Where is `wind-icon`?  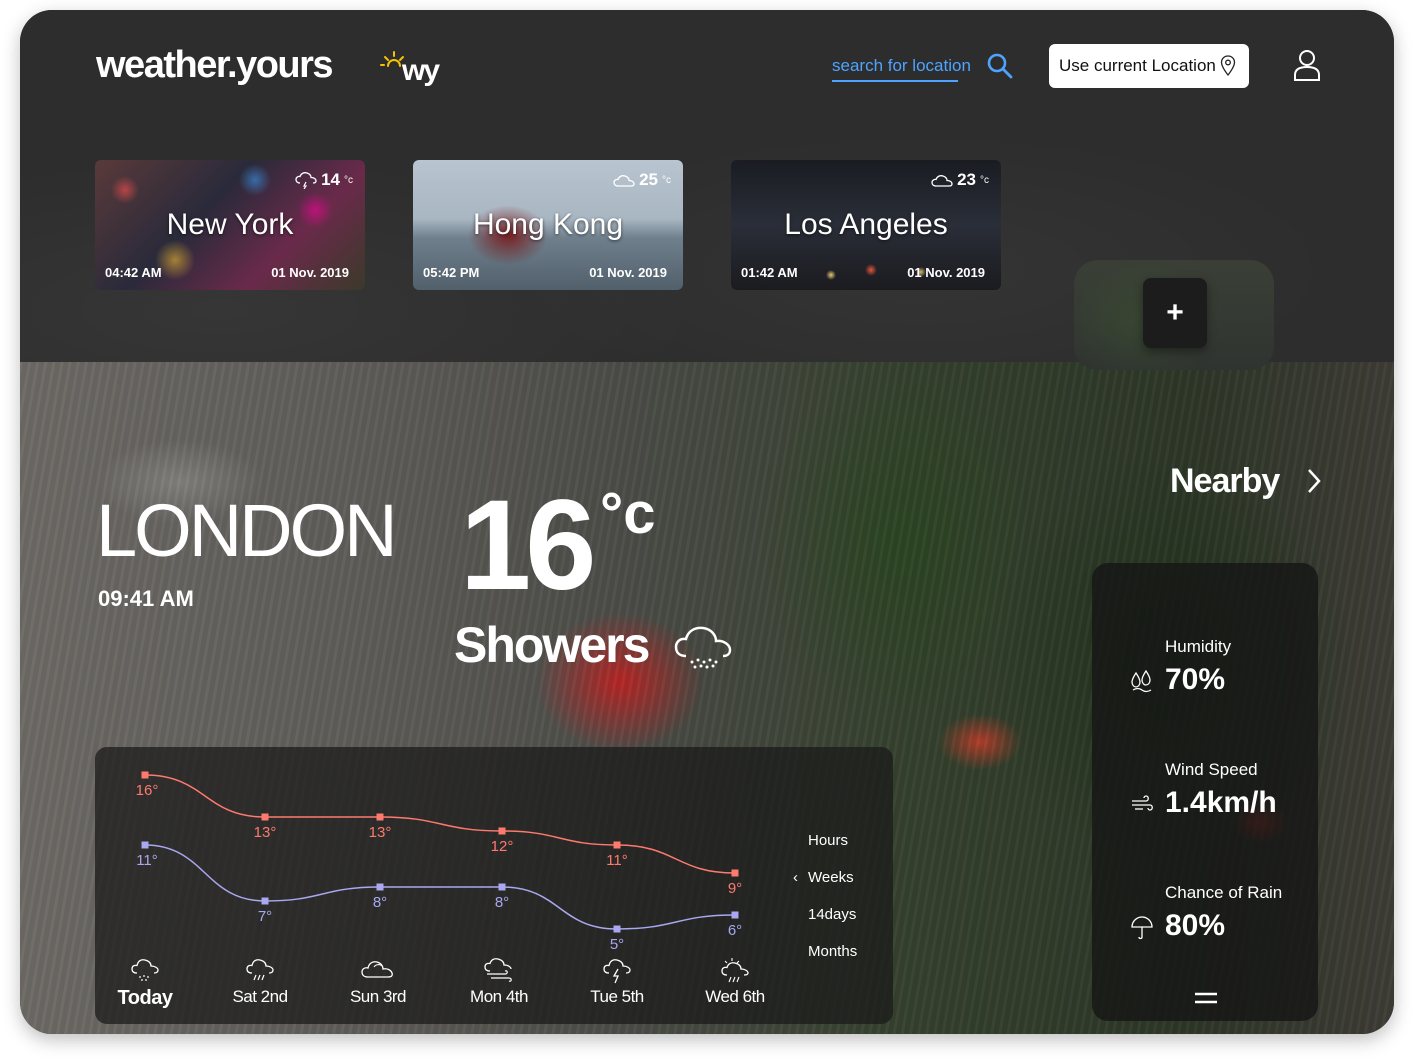 wind-icon is located at coordinates (1142, 803).